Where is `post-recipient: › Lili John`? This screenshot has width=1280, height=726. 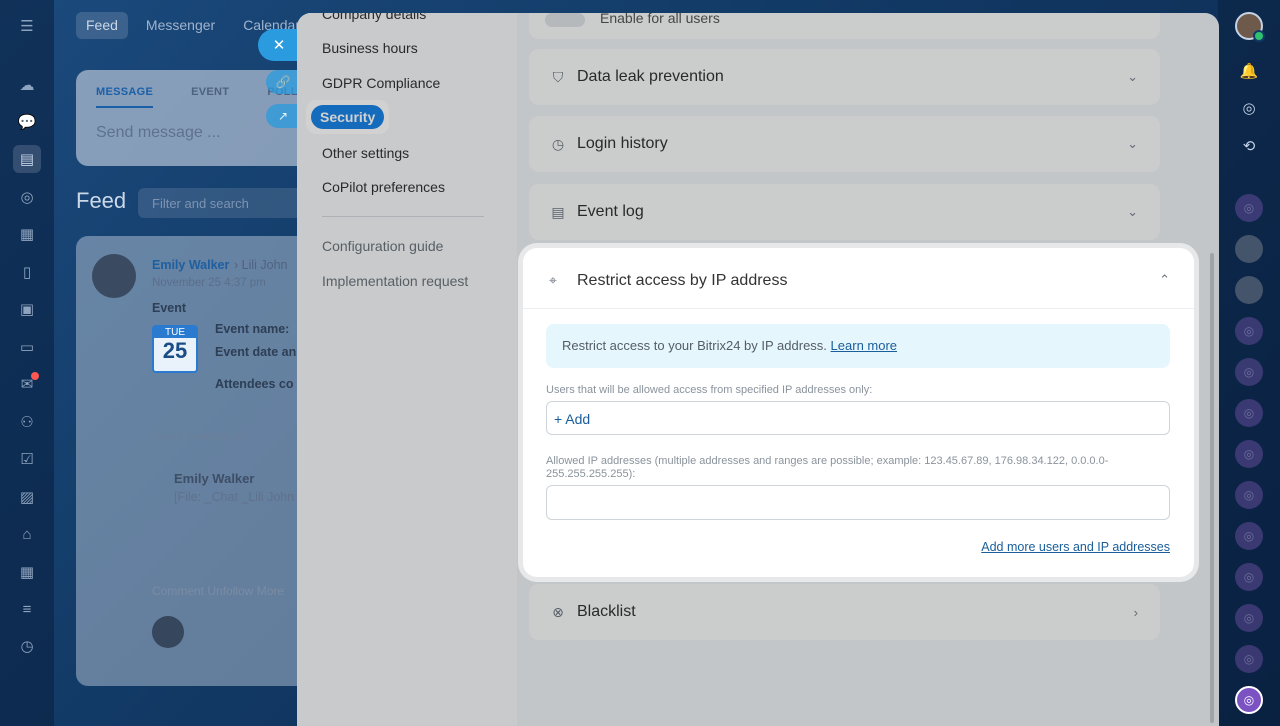 post-recipient: › Lili John is located at coordinates (261, 265).